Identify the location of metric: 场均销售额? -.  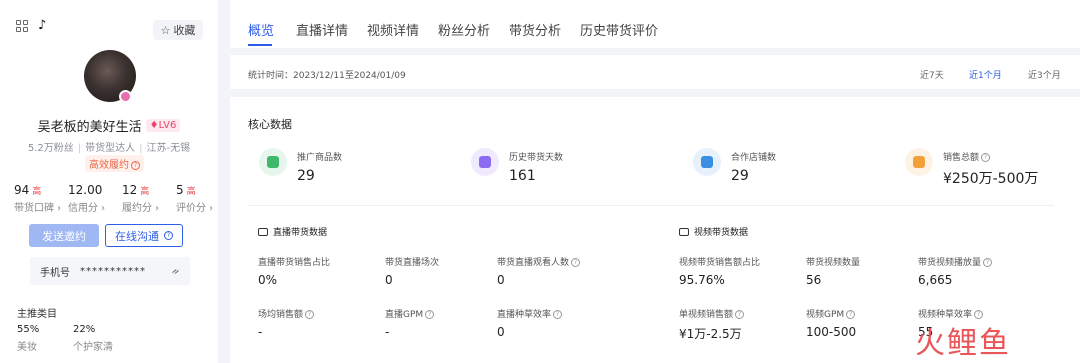
(286, 323).